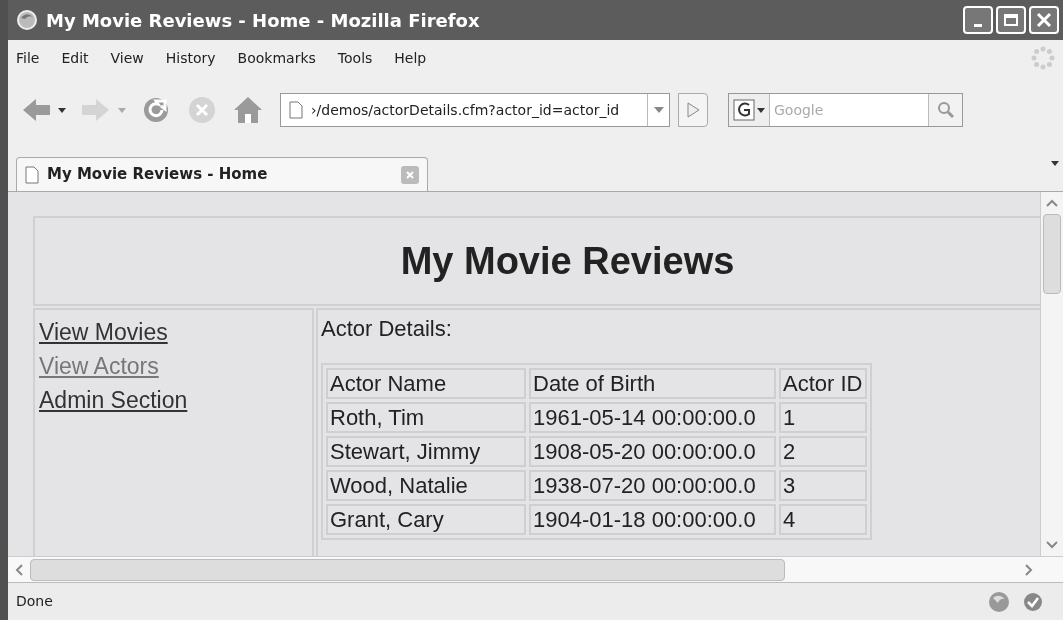 The image size is (1063, 620). What do you see at coordinates (1055, 163) in the screenshot?
I see `tab-list-icon` at bounding box center [1055, 163].